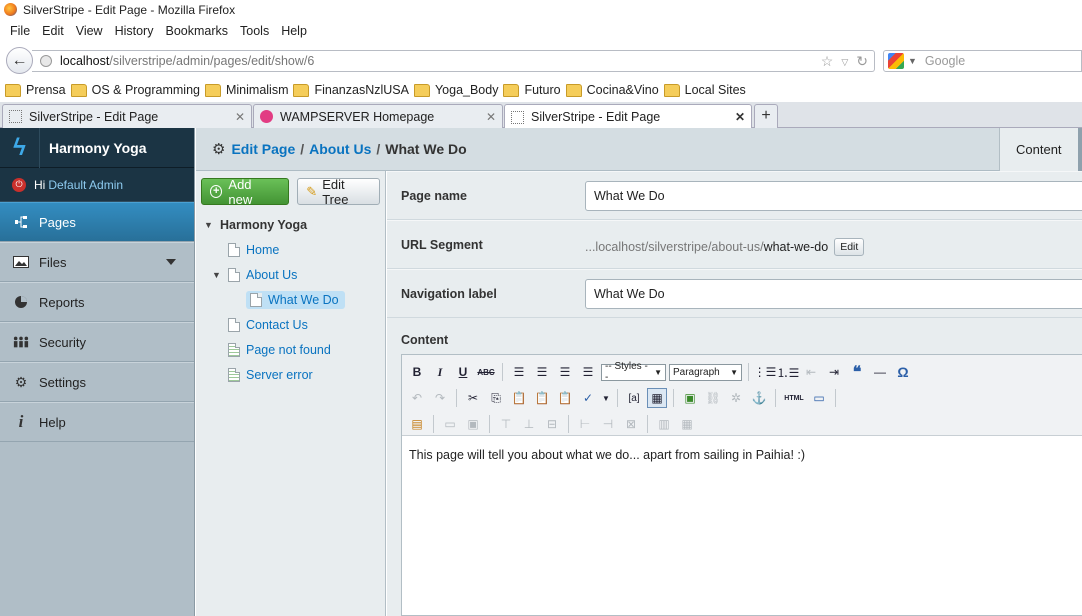 The height and width of the screenshot is (616, 1082). I want to click on format-select: Paragraph ▼, so click(705, 372).